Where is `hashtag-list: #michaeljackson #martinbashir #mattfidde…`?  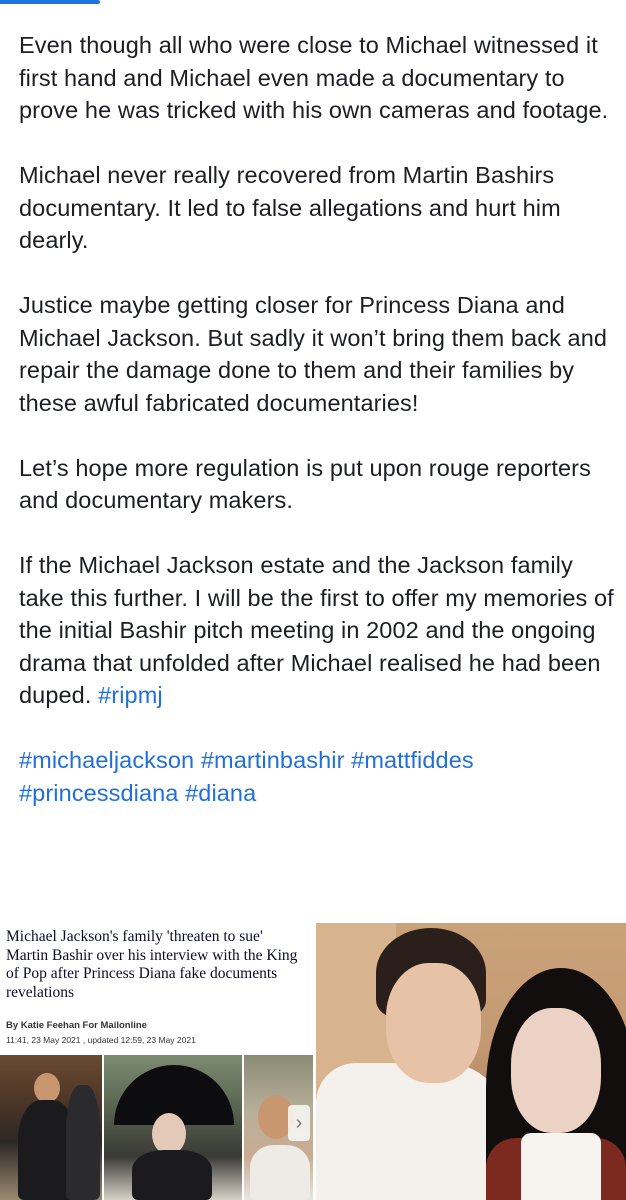
hashtag-list: #michaeljackson #martinbashir #mattfidde… is located at coordinates (316, 776).